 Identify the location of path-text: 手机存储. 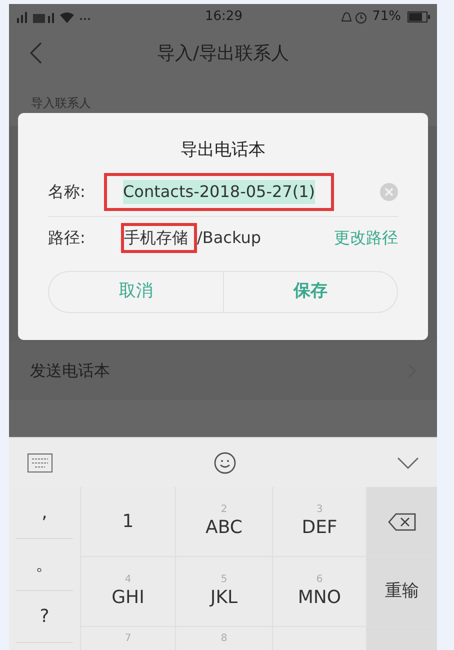
(159, 238).